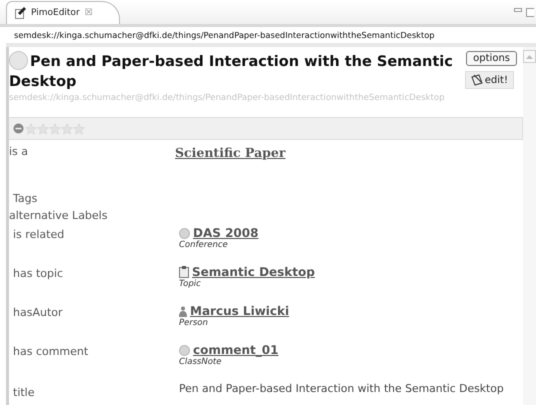 The width and height of the screenshot is (536, 405). What do you see at coordinates (194, 323) in the screenshot?
I see `resource-type: Person` at bounding box center [194, 323].